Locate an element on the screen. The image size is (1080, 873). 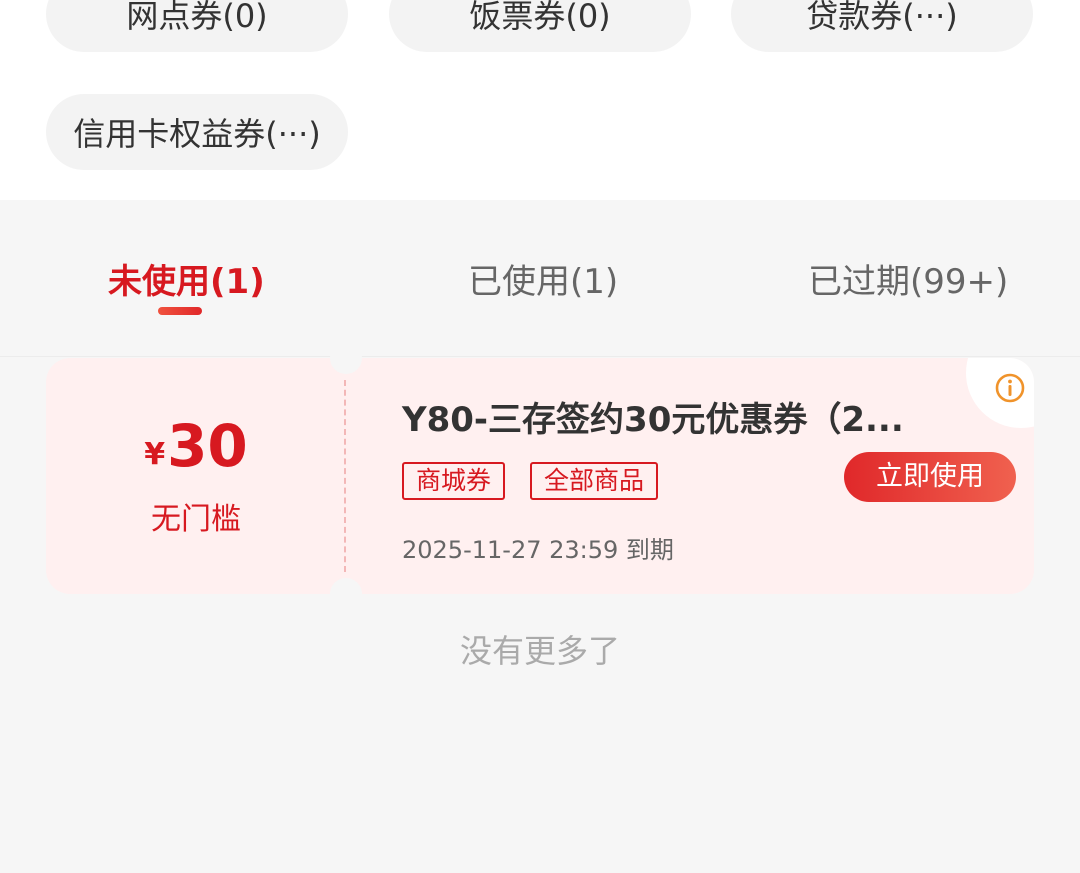
currency-symbol: ¥ is located at coordinates (155, 454).